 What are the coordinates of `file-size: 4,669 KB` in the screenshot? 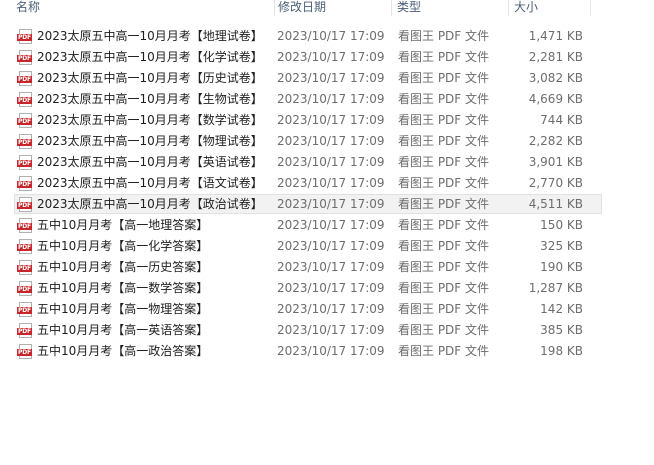 It's located at (555, 99).